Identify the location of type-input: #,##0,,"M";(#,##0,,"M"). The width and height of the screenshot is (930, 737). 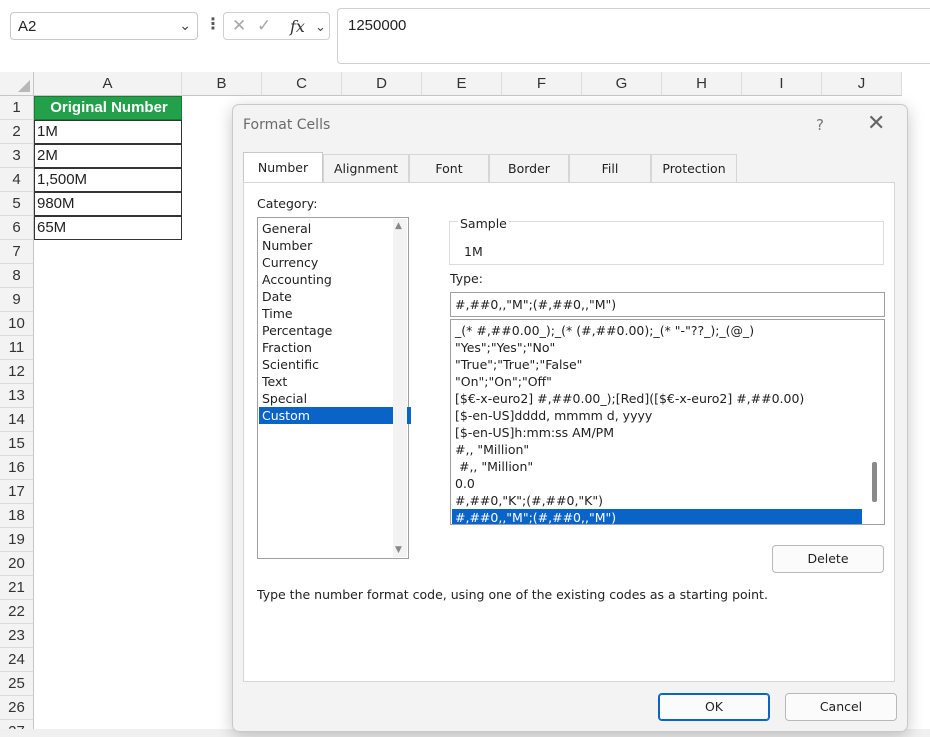
(667, 304).